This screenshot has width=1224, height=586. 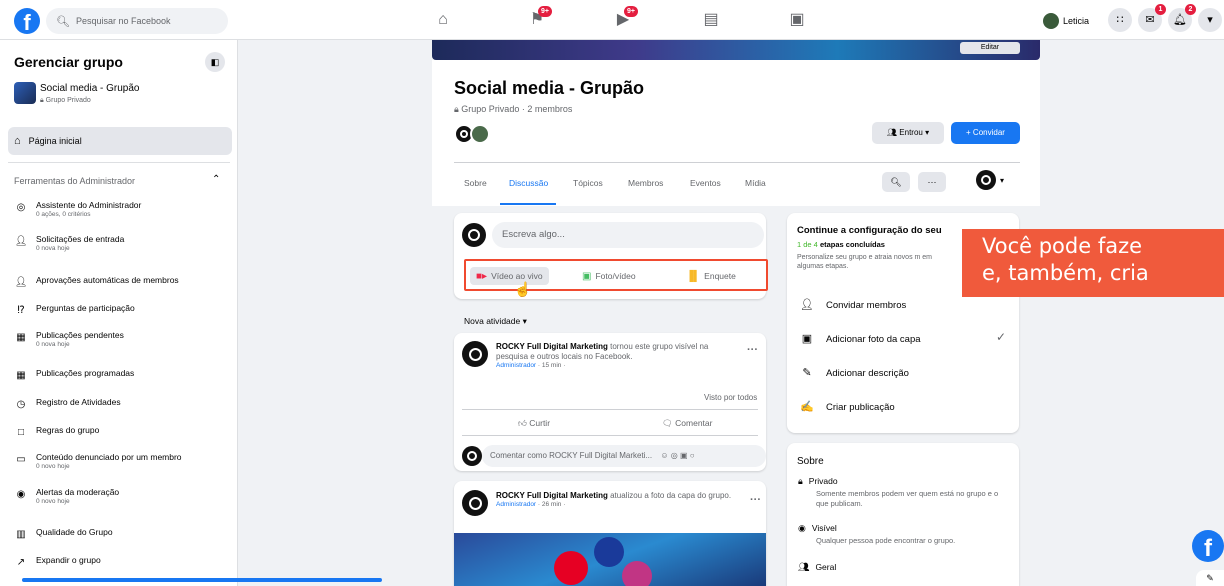 I want to click on joined-button: 👥︎ Entrou ▾, so click(x=908, y=133).